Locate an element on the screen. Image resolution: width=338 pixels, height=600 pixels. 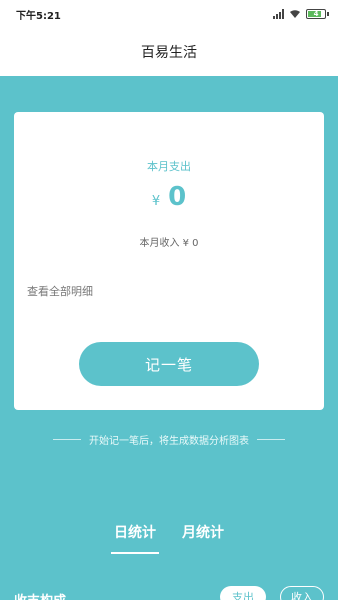
view-all-details-link: 查看全部明细 is located at coordinates (60, 291).